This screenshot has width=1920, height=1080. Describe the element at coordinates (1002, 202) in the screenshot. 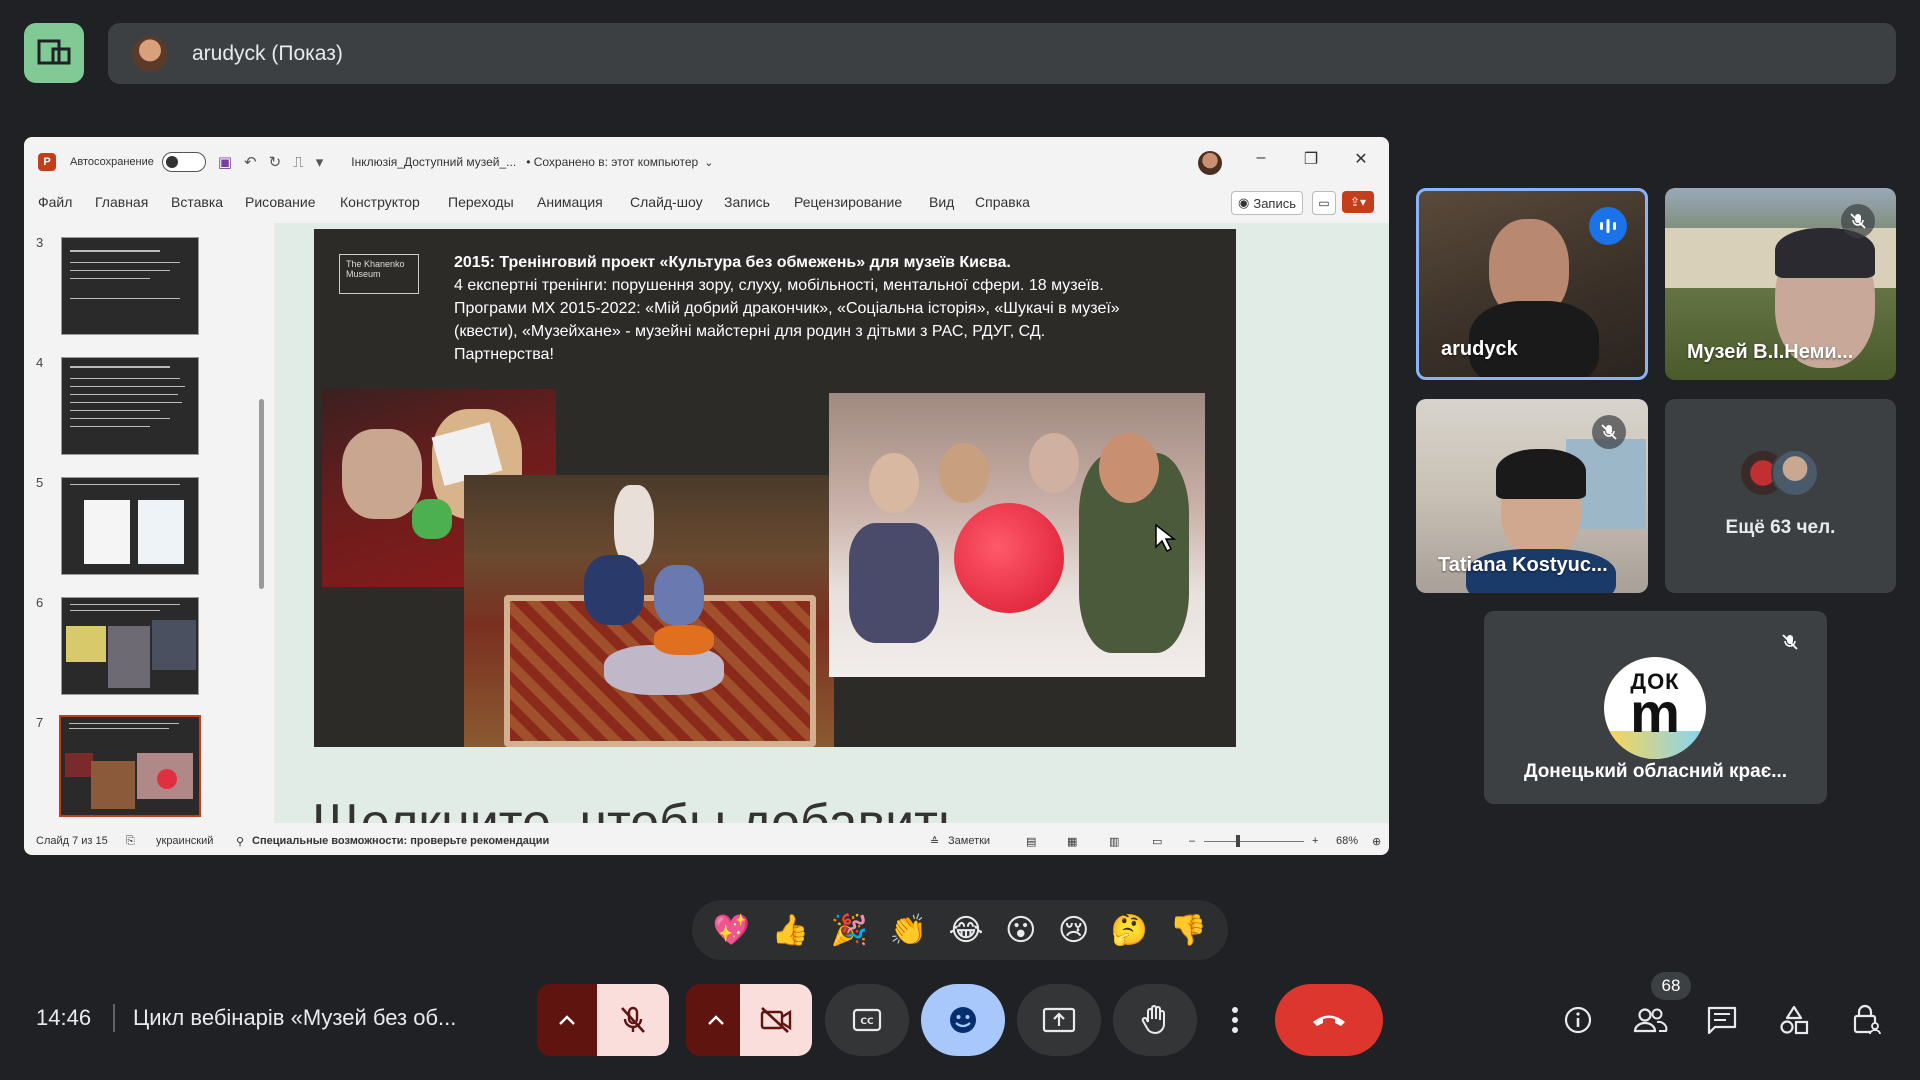

I see `menu-help: Справка` at that location.